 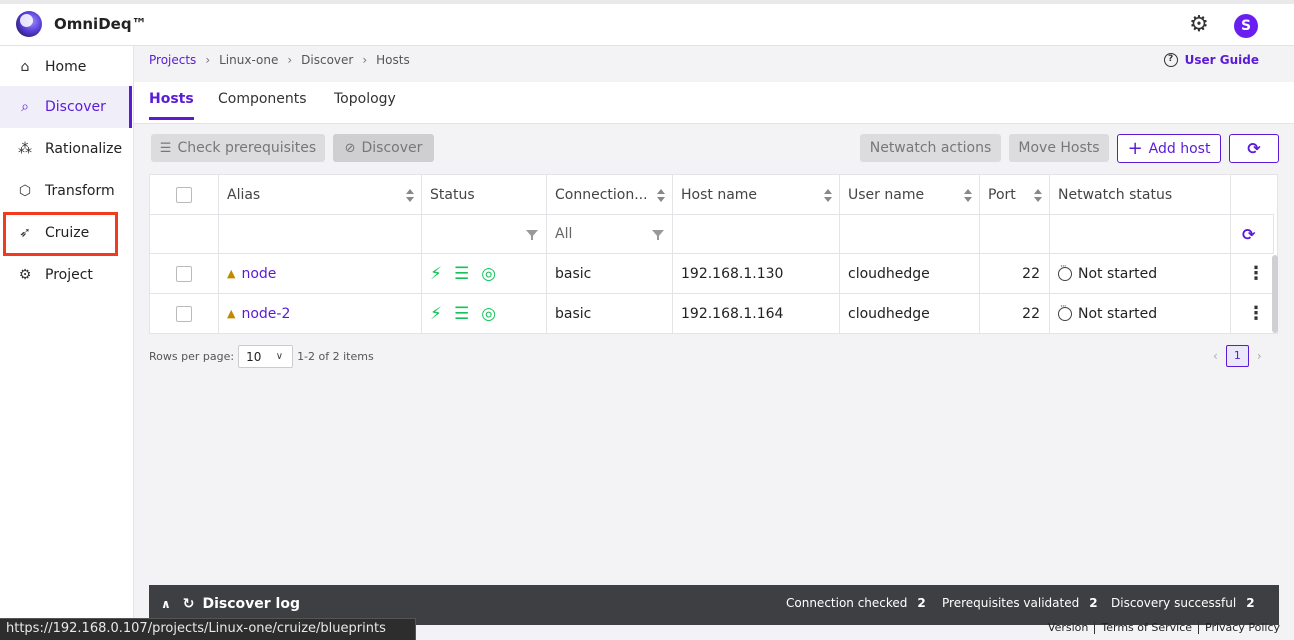 I want to click on filter-port, so click(x=1015, y=234).